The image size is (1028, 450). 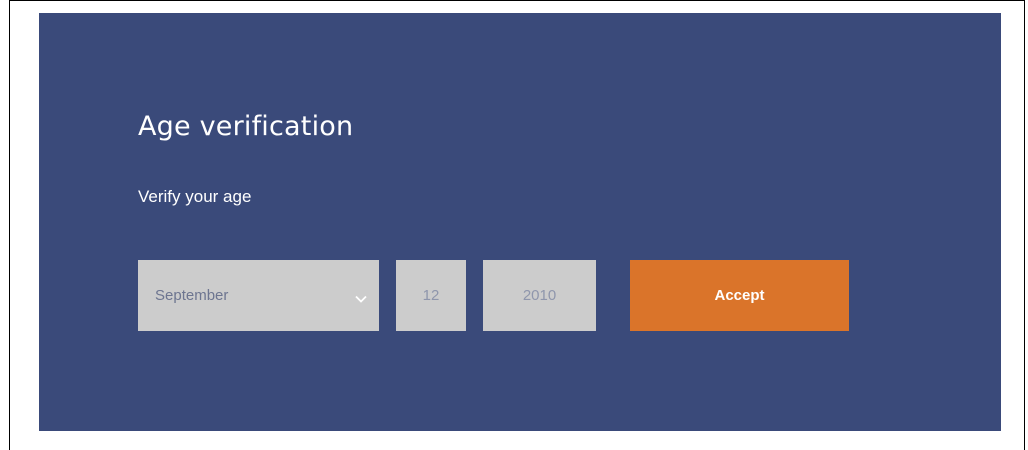 I want to click on page-title: Age verification, so click(x=246, y=126).